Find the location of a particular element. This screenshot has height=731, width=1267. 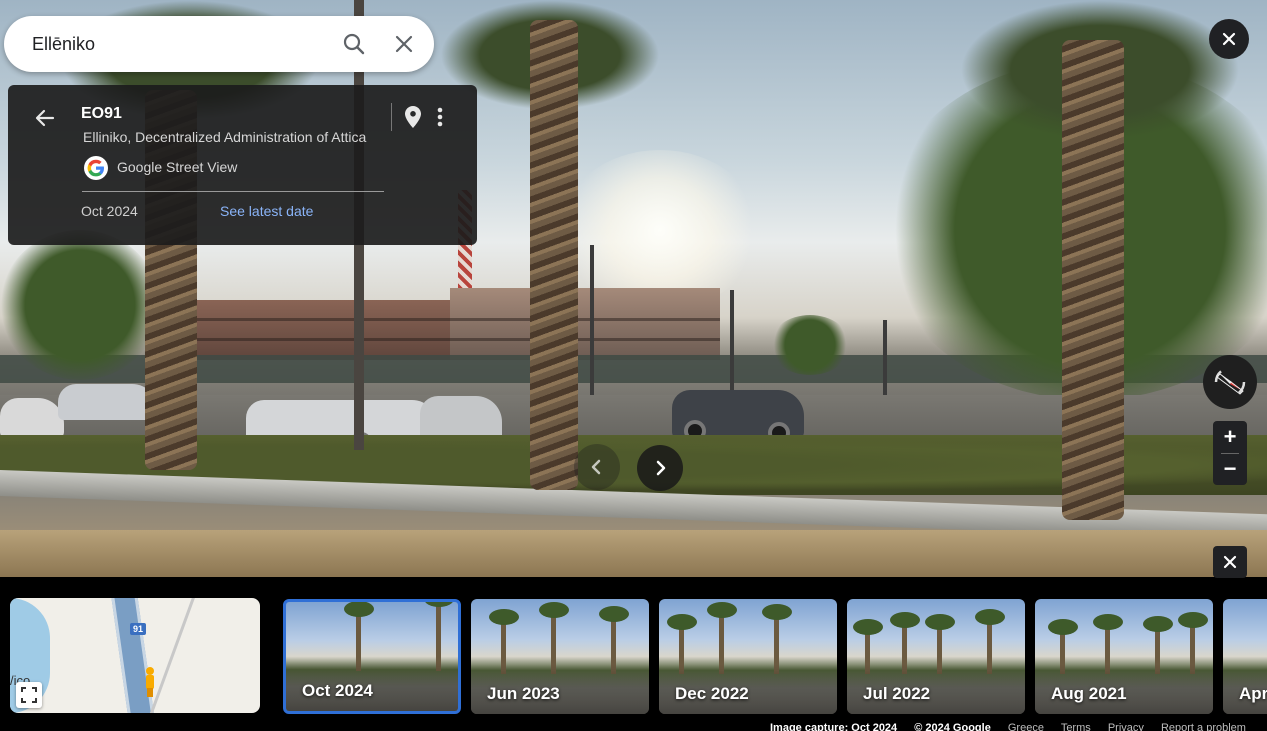

see-latest-date-link: See latest date is located at coordinates (266, 211).